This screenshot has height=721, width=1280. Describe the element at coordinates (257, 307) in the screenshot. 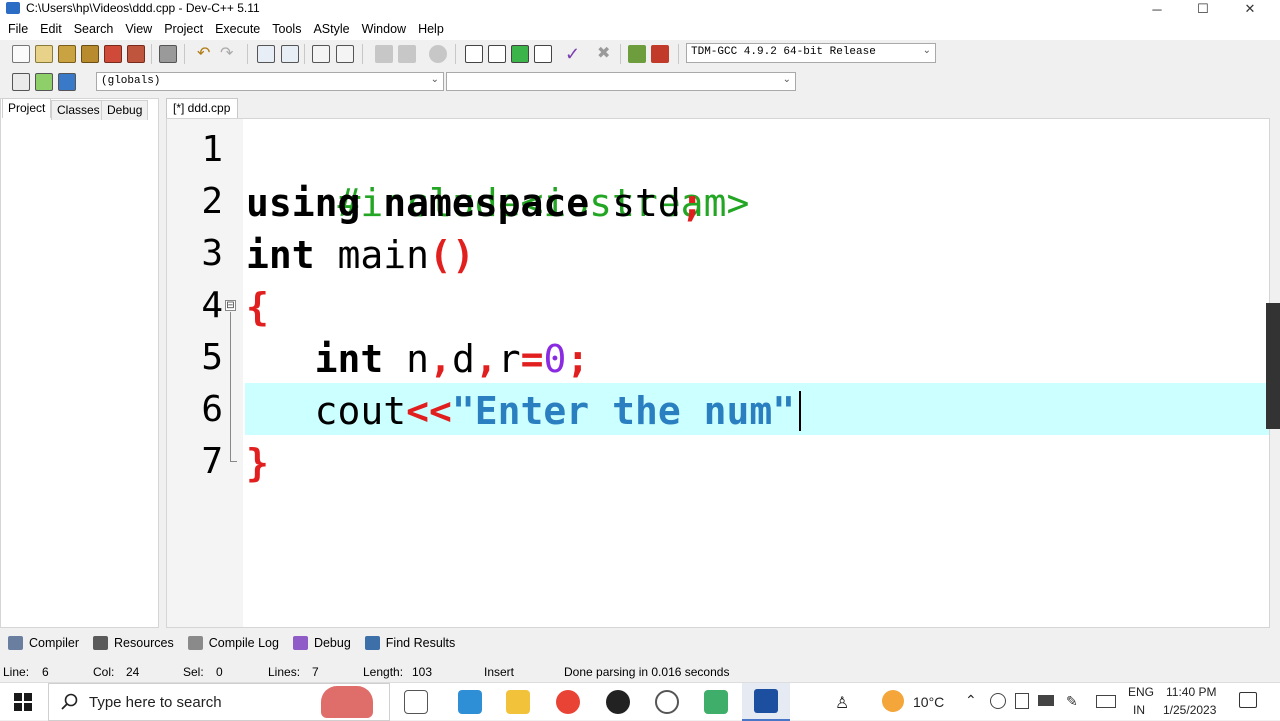

I see `symbol: {` at that location.